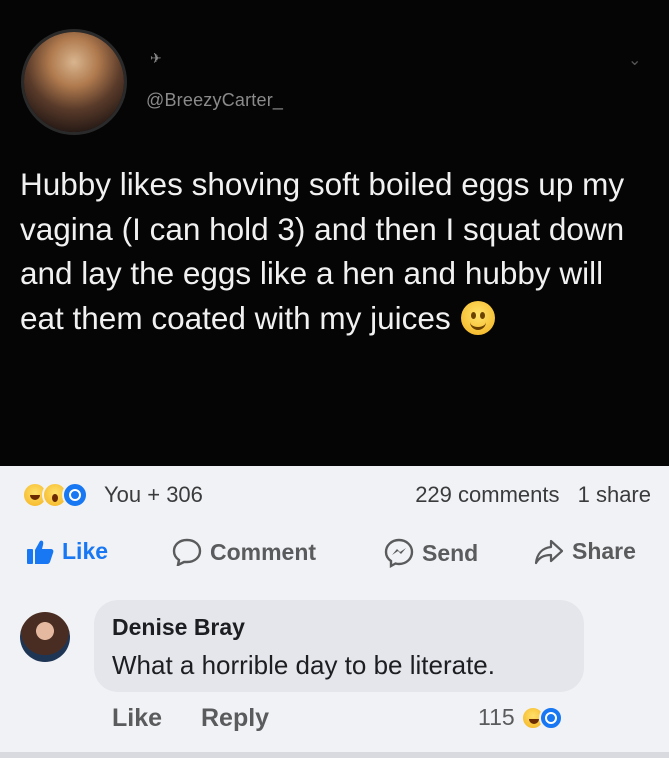 The width and height of the screenshot is (669, 758). I want to click on reactions-count: You + 306, so click(153, 495).